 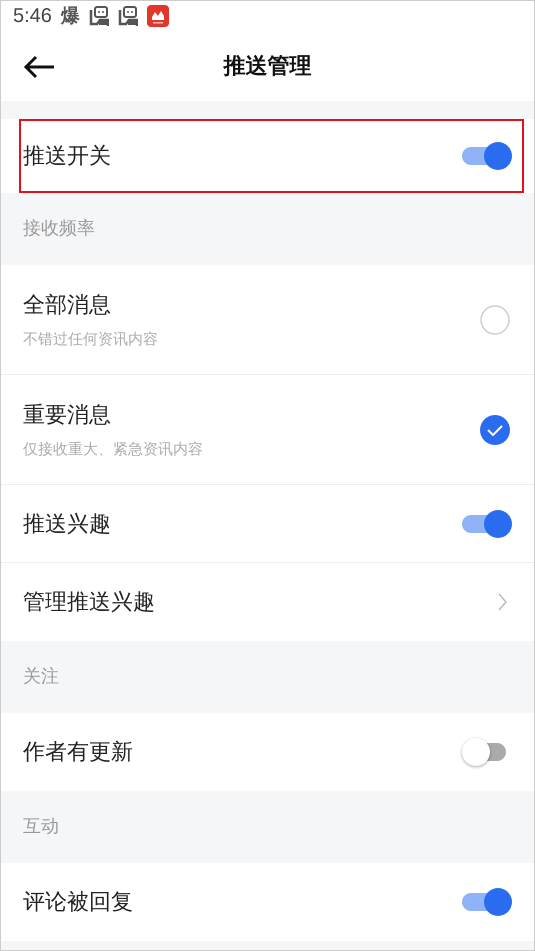 What do you see at coordinates (78, 753) in the screenshot?
I see `row-title: 作者有更新` at bounding box center [78, 753].